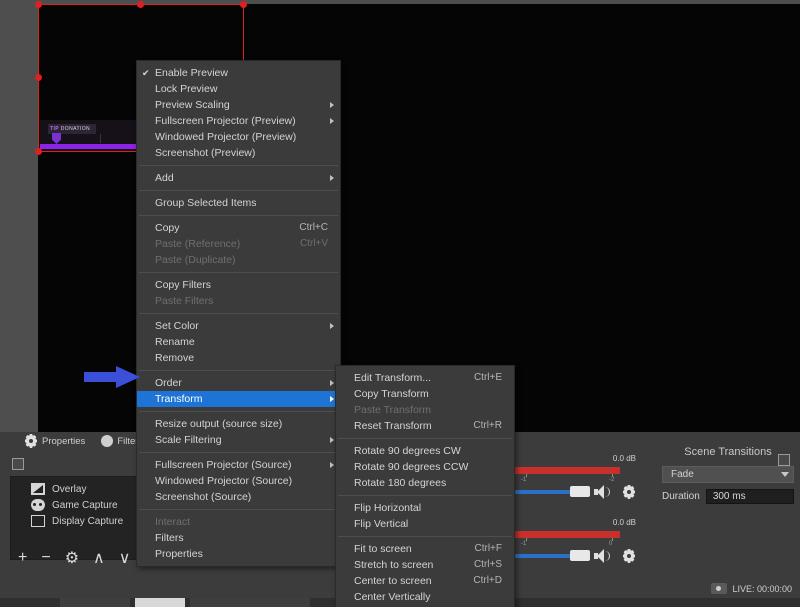 Image resolution: width=800 pixels, height=607 pixels. Describe the element at coordinates (64, 441) in the screenshot. I see `properties-button-label: Properties` at that location.